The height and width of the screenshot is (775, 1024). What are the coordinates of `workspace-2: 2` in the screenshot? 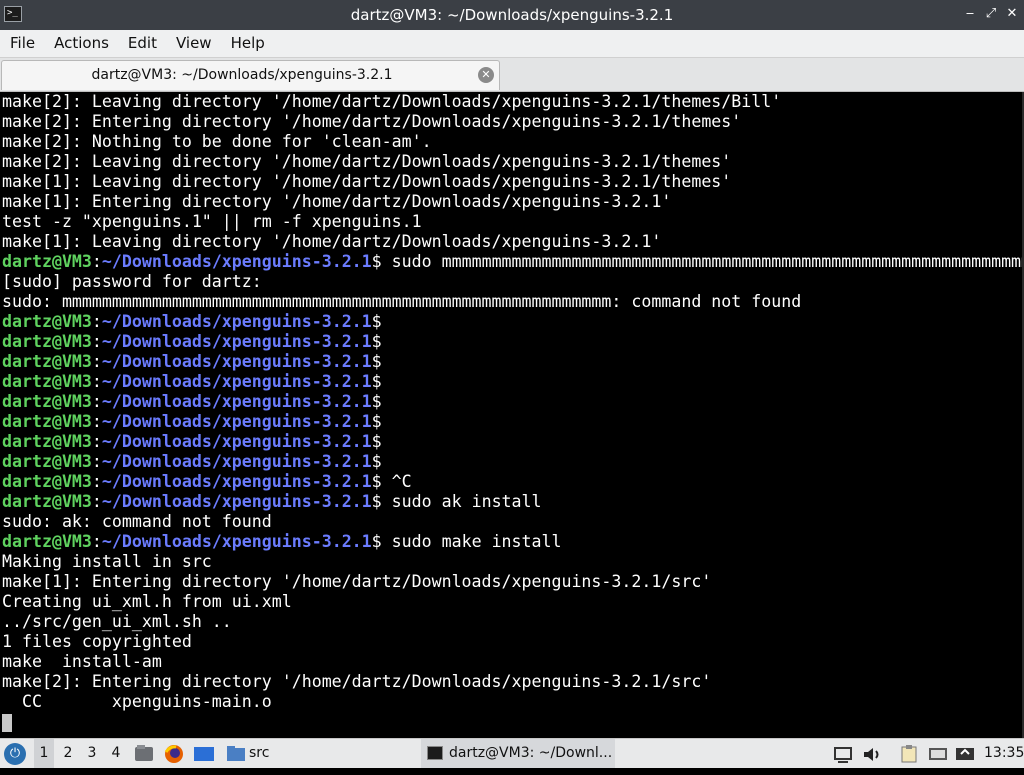 It's located at (68, 753).